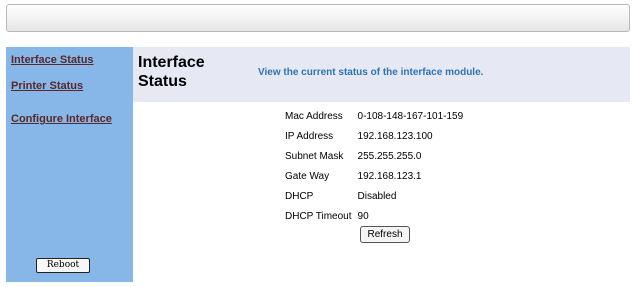 The image size is (636, 287). I want to click on dhcp-timeout-label: DHCP Timeout, so click(318, 216).